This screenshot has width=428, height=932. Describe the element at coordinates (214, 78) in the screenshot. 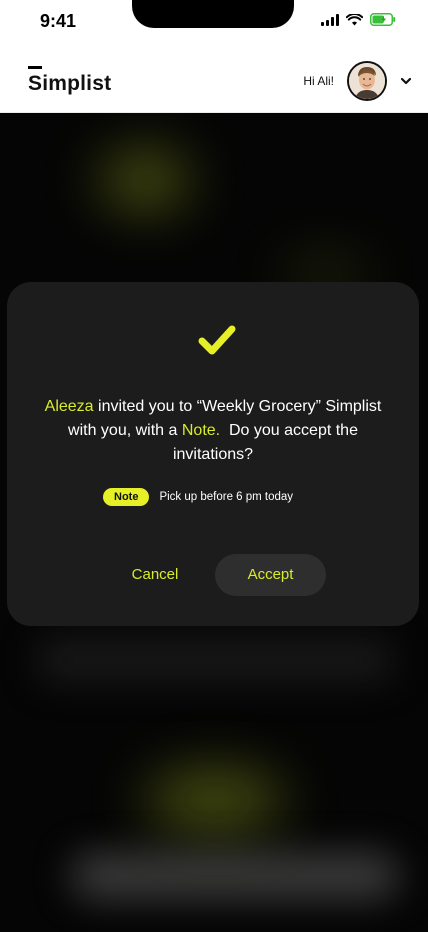

I see `app-header: Simplist Hi Ali!` at that location.